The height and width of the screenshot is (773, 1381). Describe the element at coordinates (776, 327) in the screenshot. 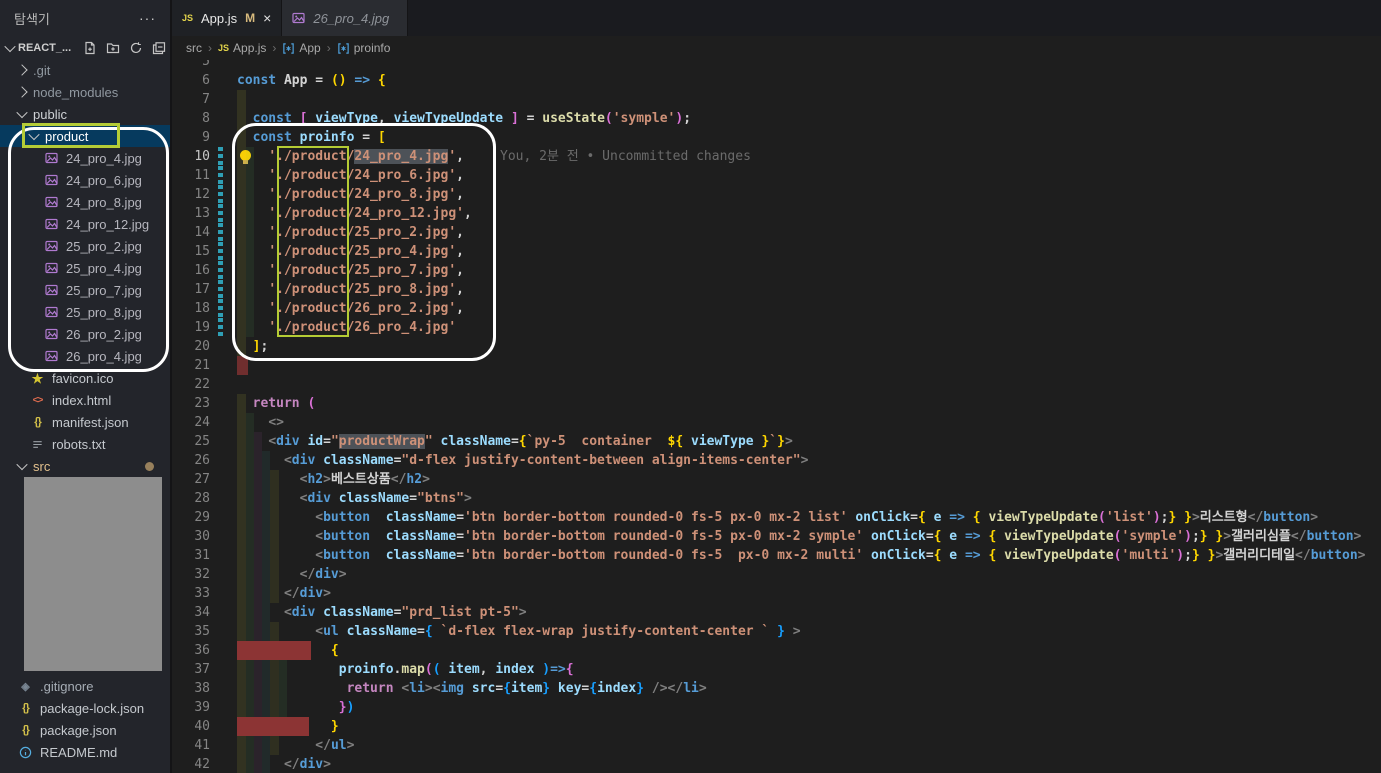

I see `code-line-19: 19 './product/26_pro_4.jpg'` at that location.